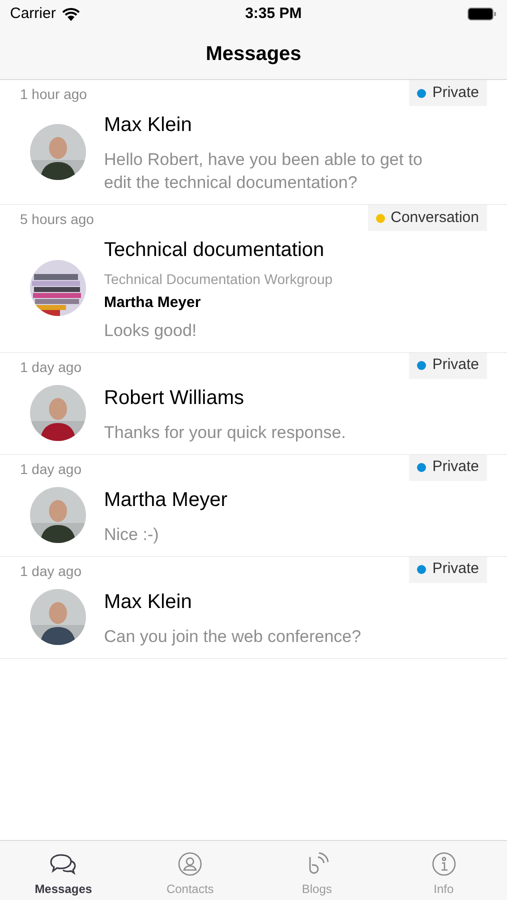  I want to click on tab: Messages, so click(63, 870).